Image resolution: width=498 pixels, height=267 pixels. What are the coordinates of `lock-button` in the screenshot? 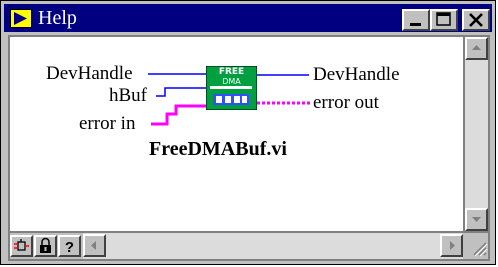 It's located at (45, 246).